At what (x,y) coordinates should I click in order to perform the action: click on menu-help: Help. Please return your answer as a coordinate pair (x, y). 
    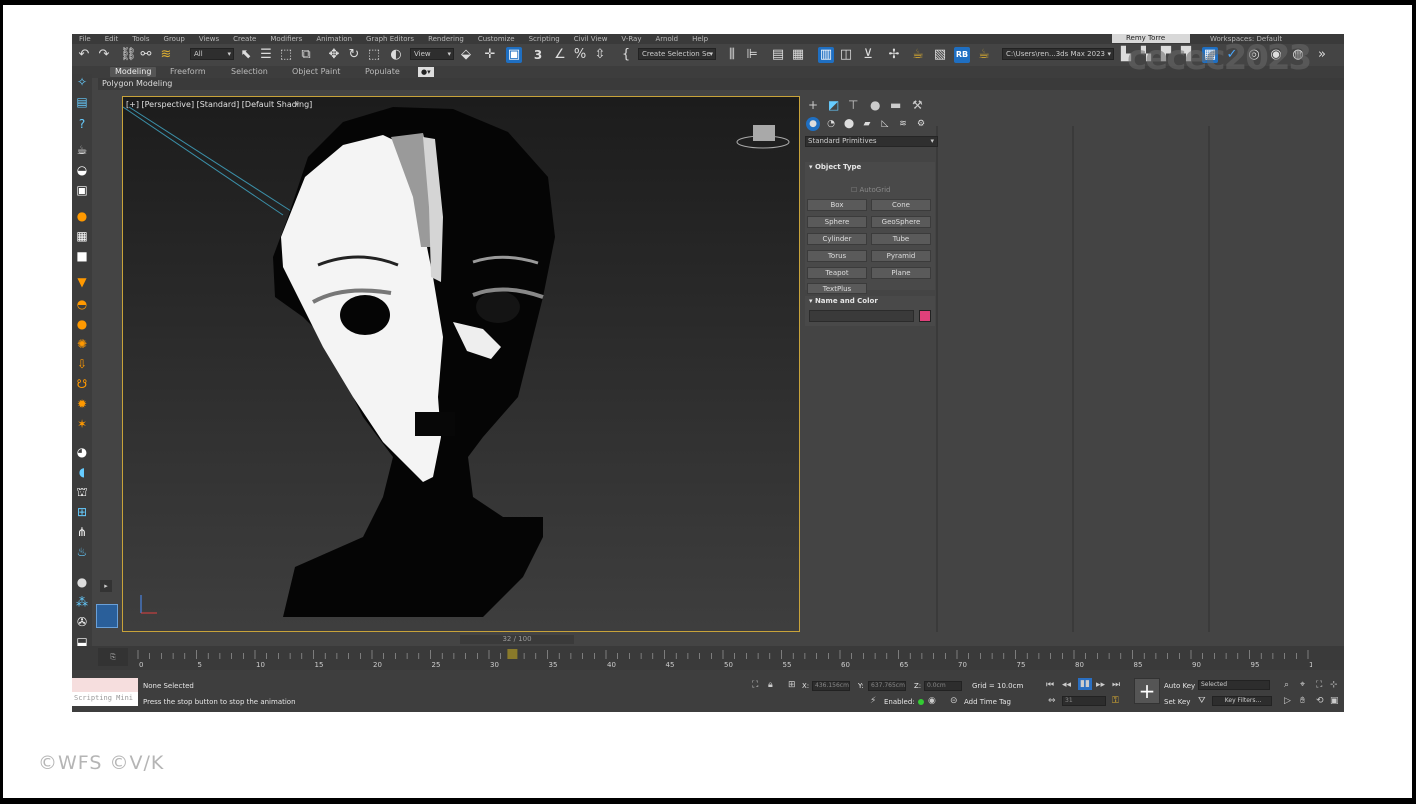
    Looking at the image, I should click on (700, 39).